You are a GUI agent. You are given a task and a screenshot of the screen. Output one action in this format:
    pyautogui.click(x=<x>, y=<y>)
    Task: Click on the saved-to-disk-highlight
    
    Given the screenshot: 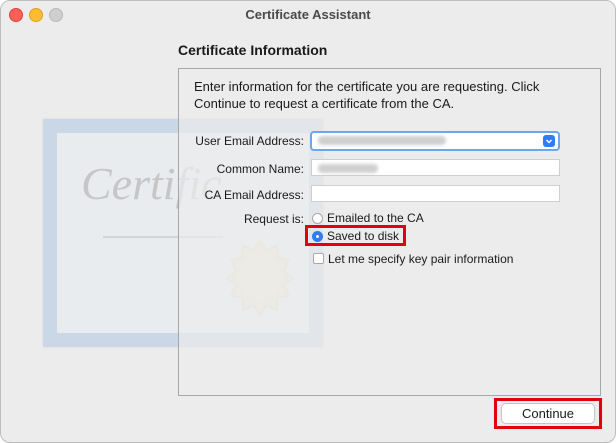 What is the action you would take?
    pyautogui.click(x=355, y=235)
    